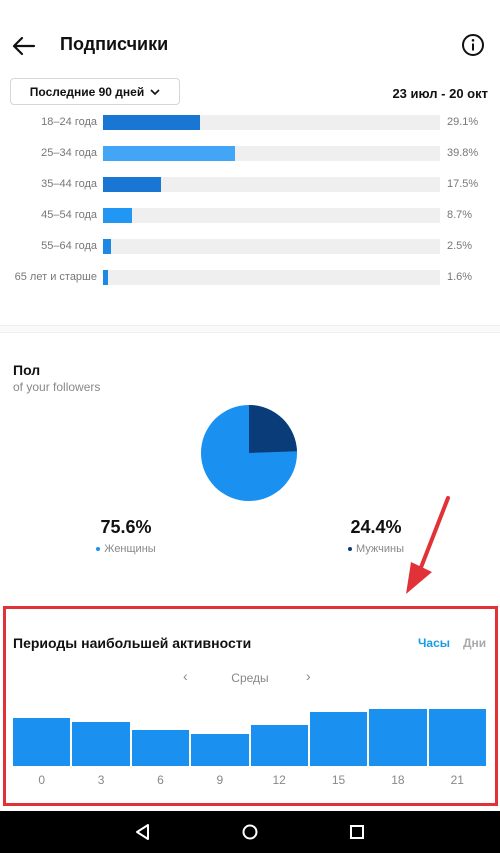 The image size is (500, 853). Describe the element at coordinates (460, 246) in the screenshot. I see `age-percent: 2.5%` at that location.